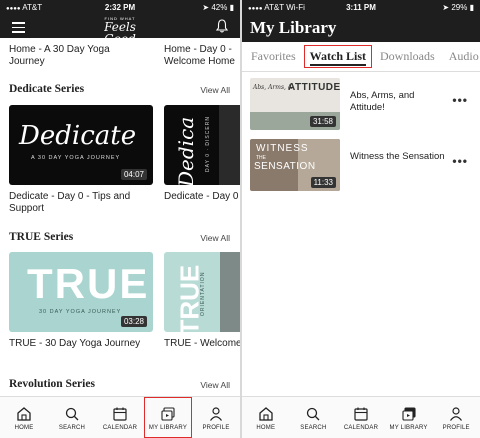  I want to click on app-header: FIND WHAT Feels Good, so click(120, 29).